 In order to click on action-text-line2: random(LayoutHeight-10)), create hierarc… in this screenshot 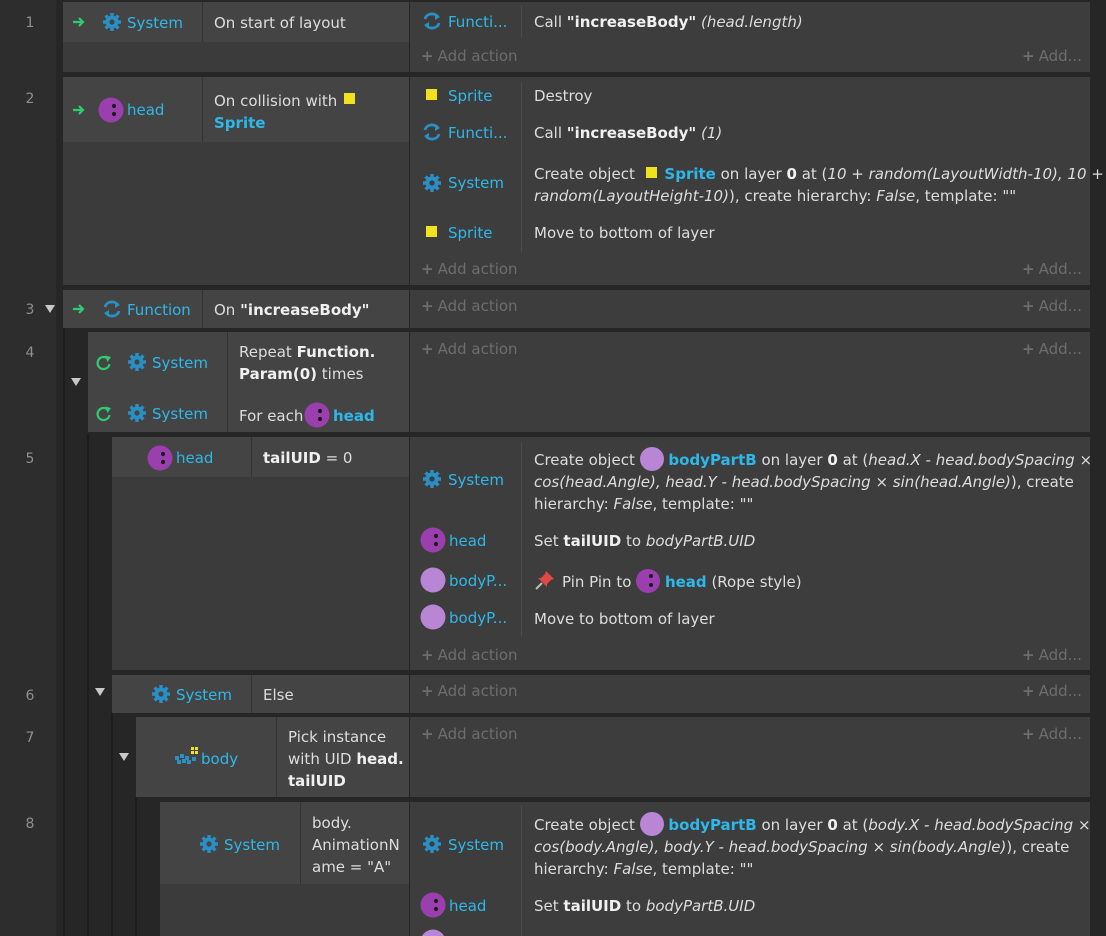, I will do `click(775, 196)`.